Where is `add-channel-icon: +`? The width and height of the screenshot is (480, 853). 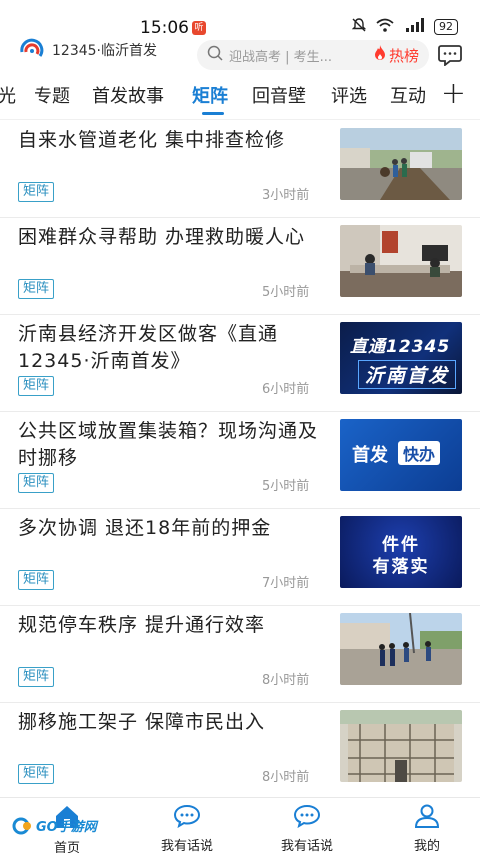 add-channel-icon: + is located at coordinates (450, 93).